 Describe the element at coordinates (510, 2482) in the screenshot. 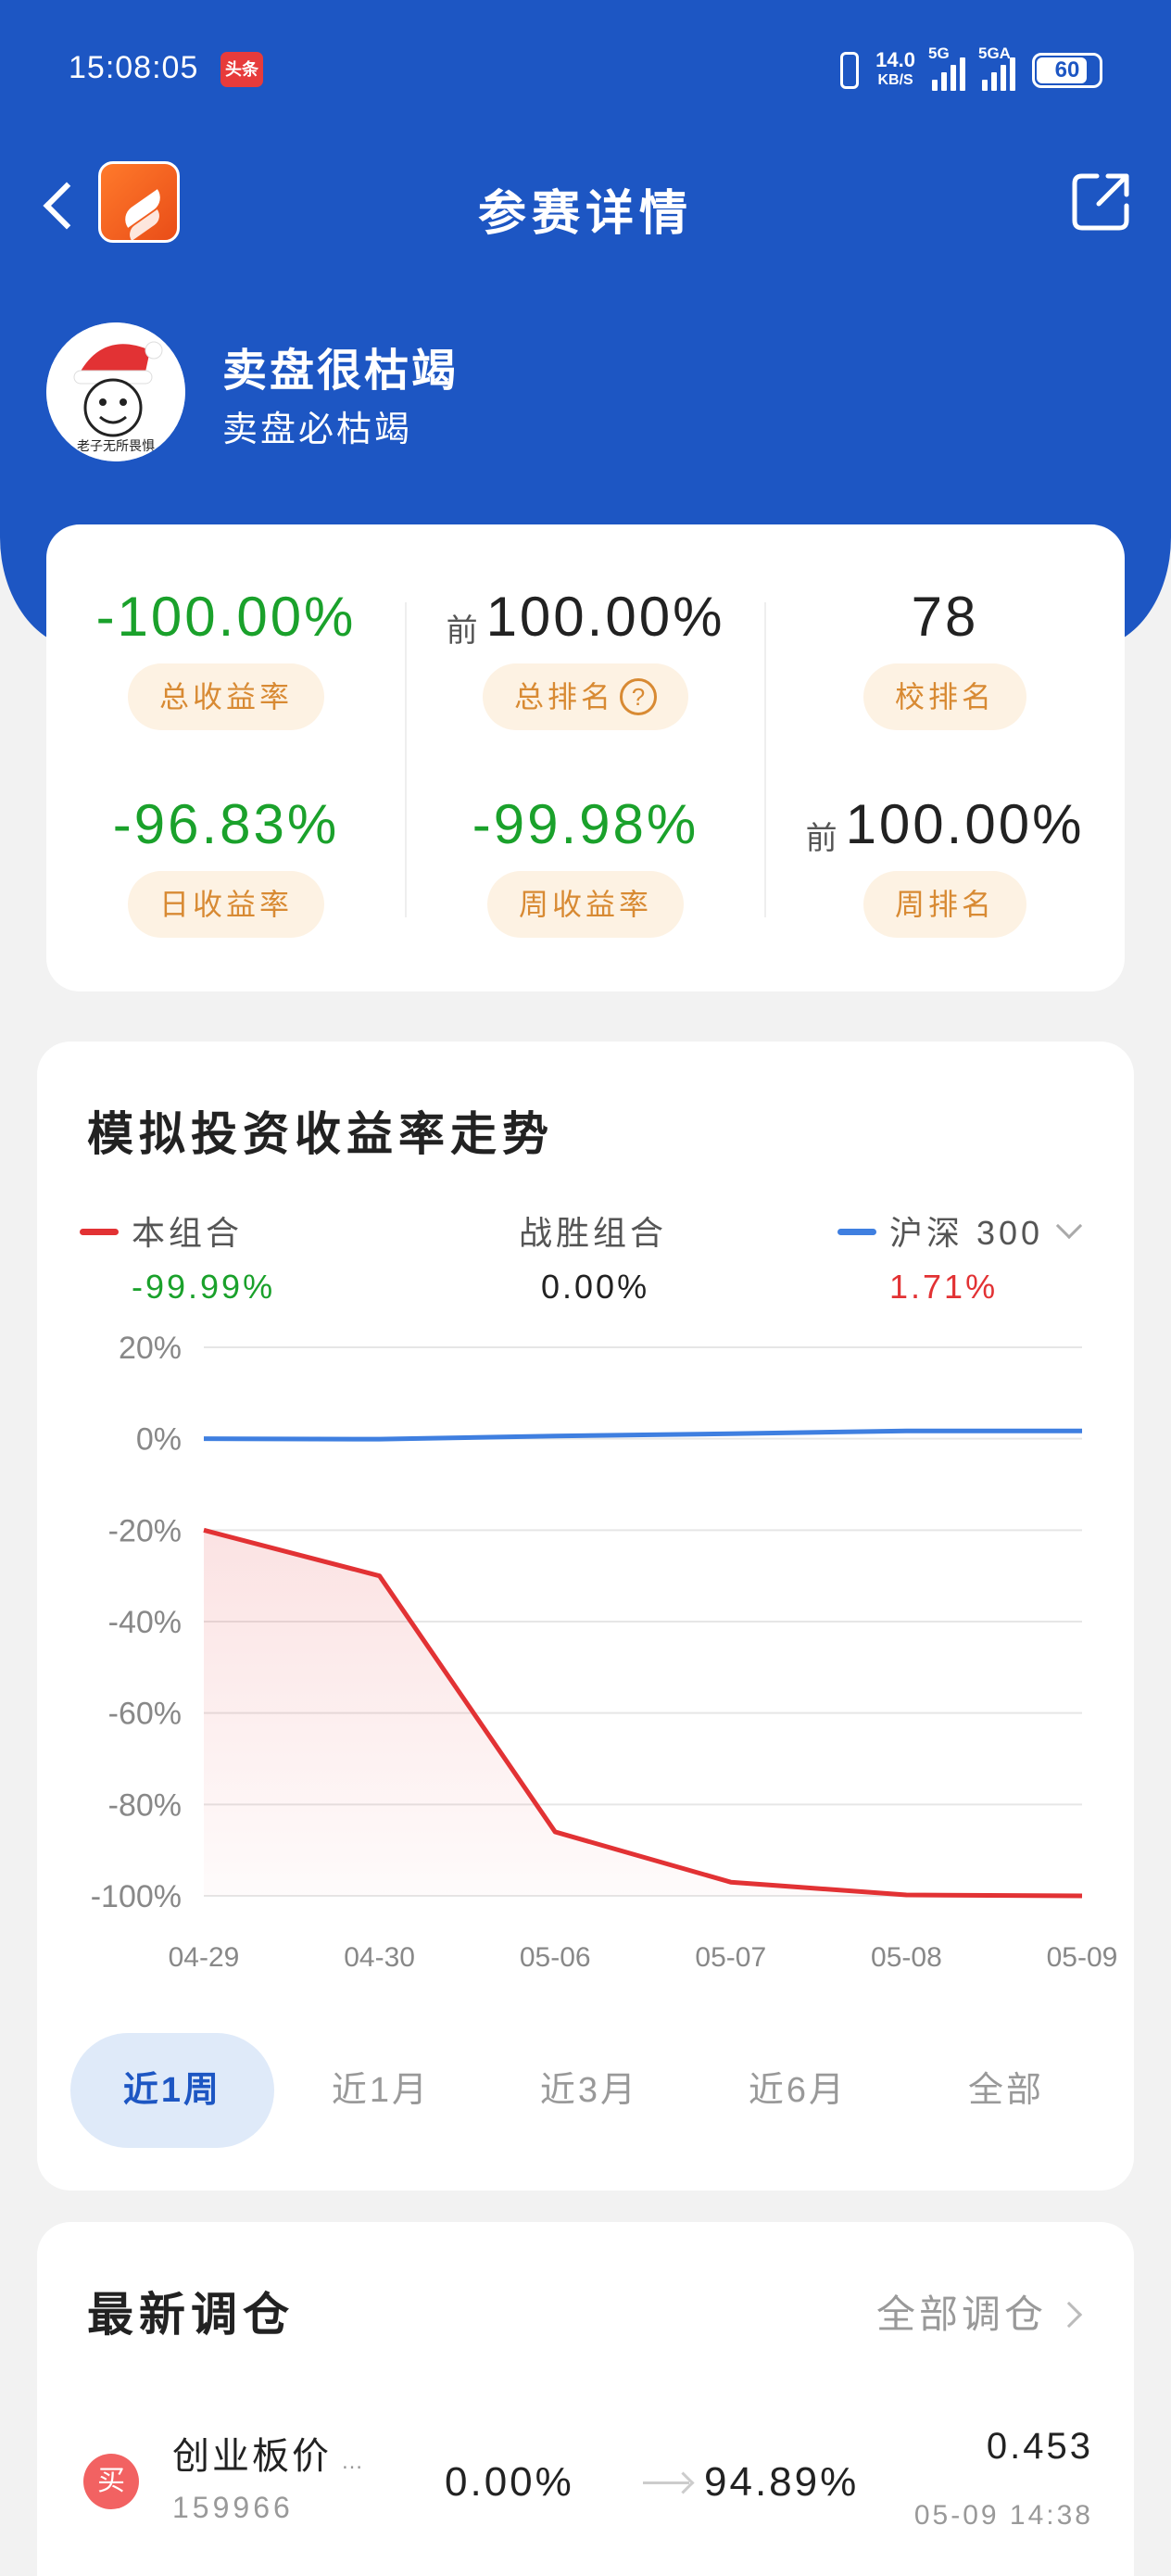

I see `trade-weight-from: 0.00%` at that location.